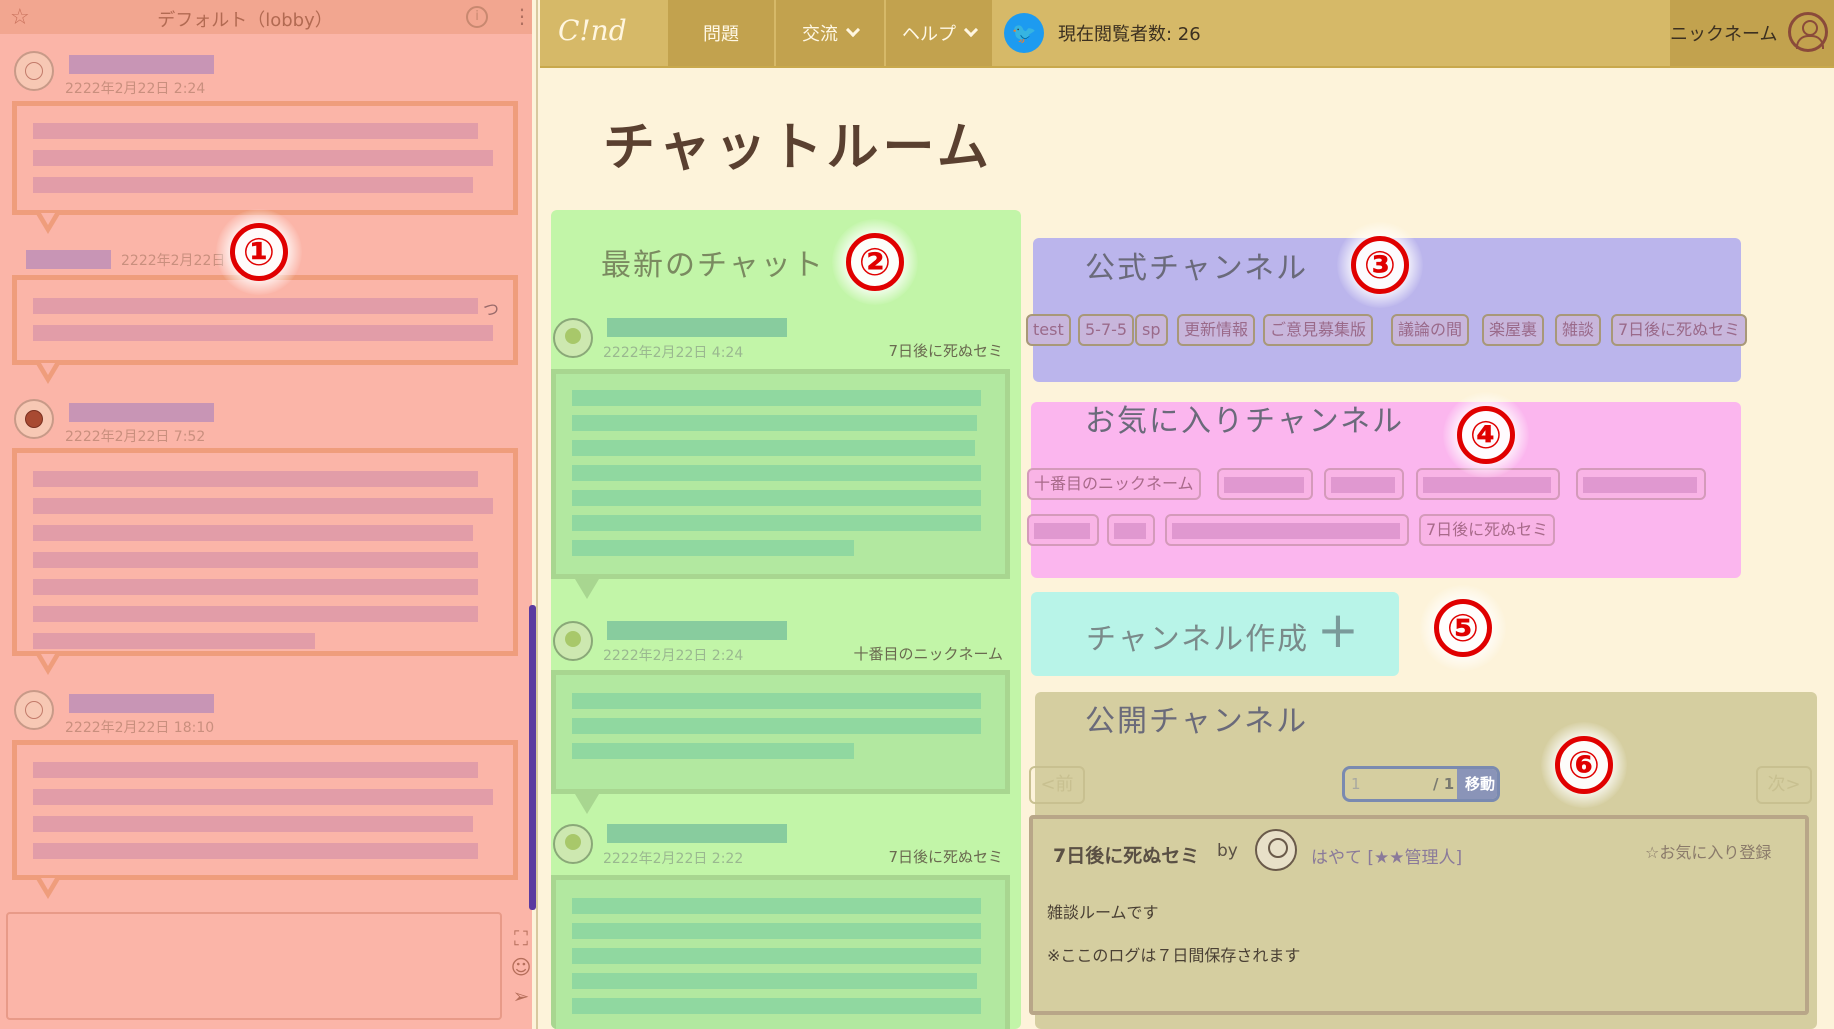 The image size is (1834, 1029). I want to click on send-icon: ➢, so click(521, 996).